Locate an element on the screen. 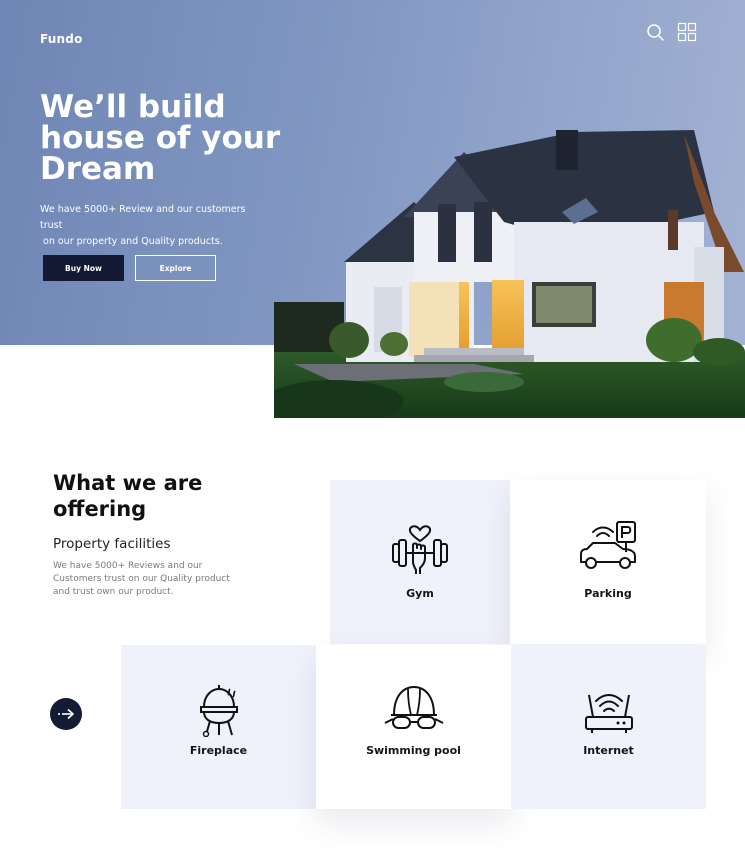  facility-card-parking: Parking is located at coordinates (608, 562).